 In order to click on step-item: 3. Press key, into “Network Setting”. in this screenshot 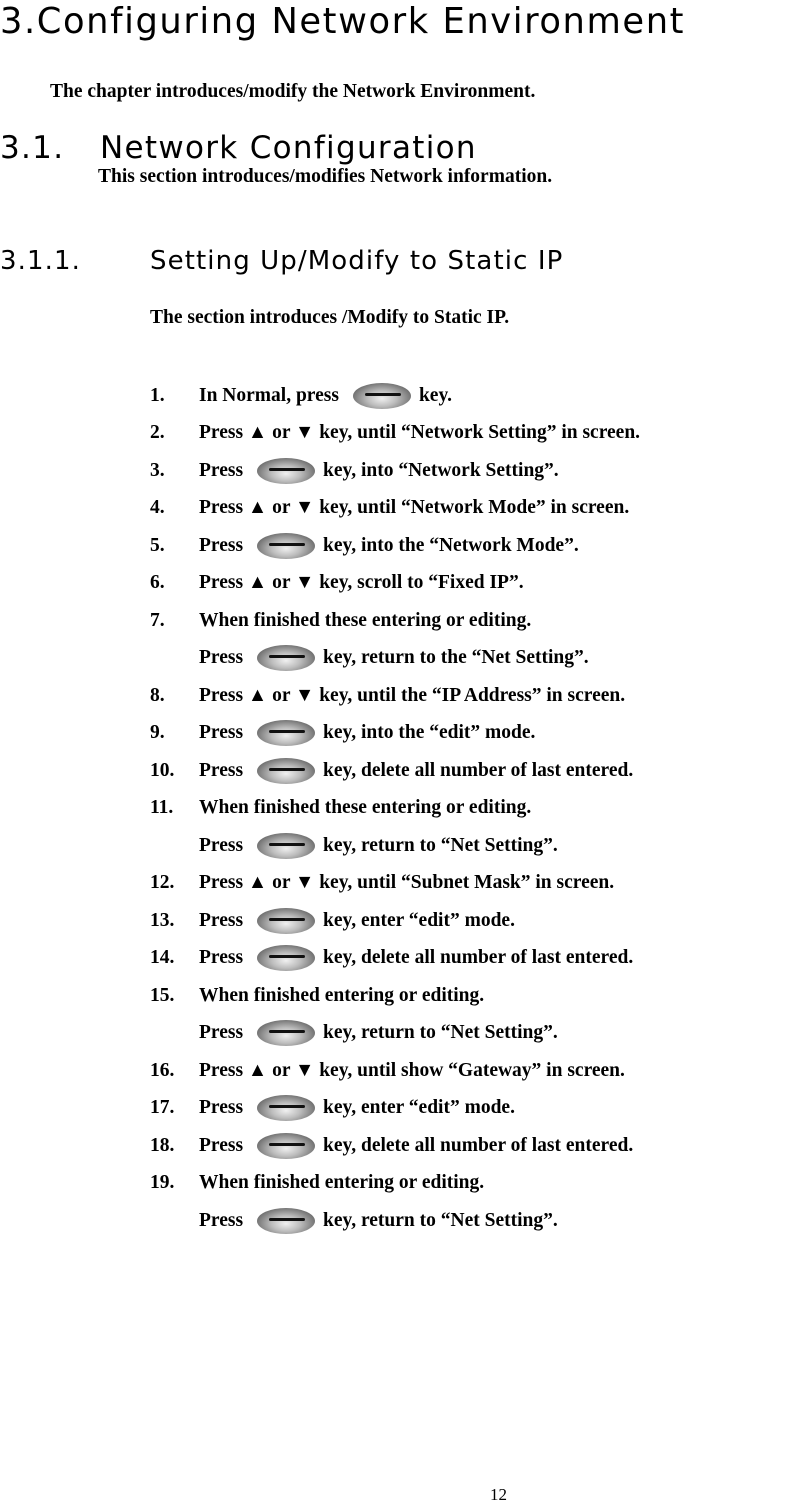, I will do `click(395, 471)`.